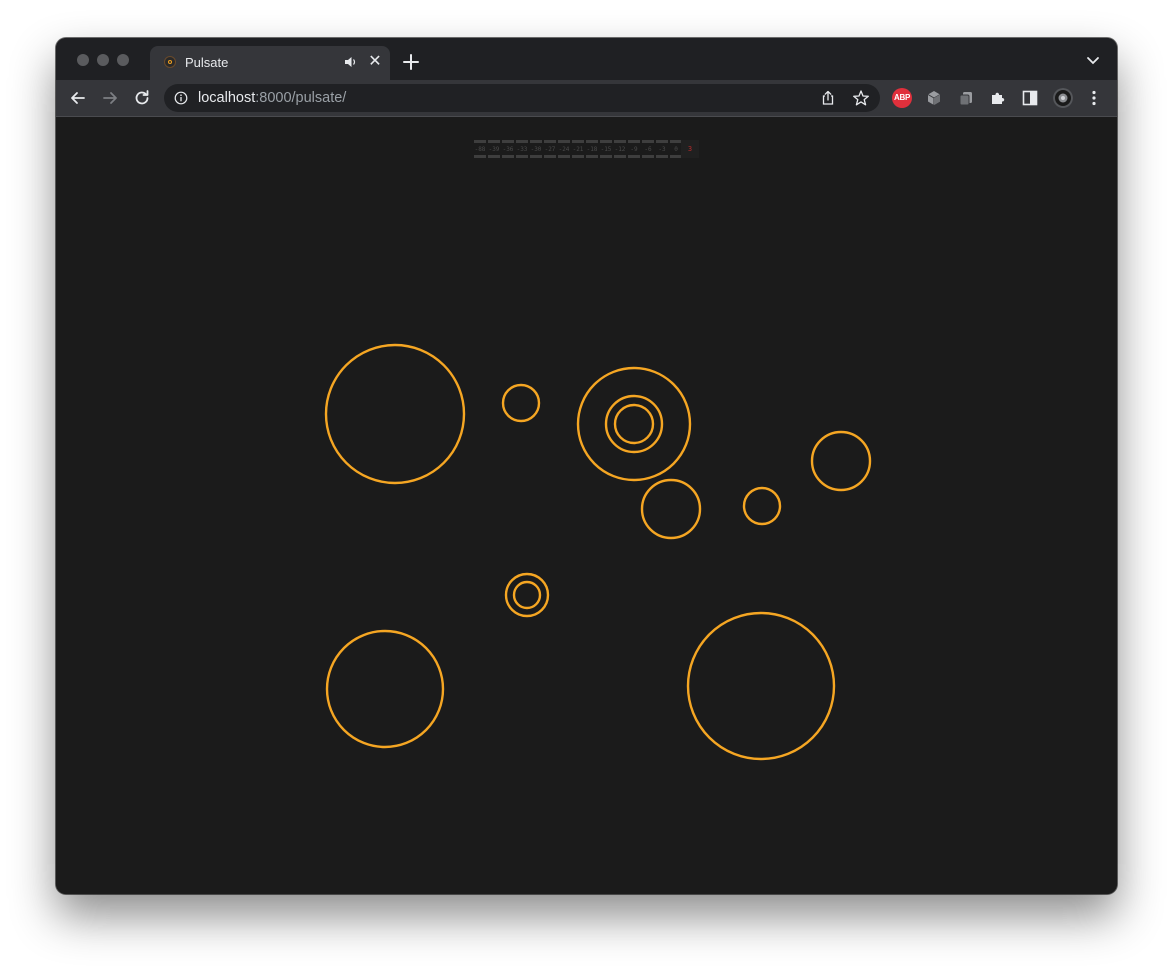  I want to click on chevron-down-icon, so click(1093, 61).